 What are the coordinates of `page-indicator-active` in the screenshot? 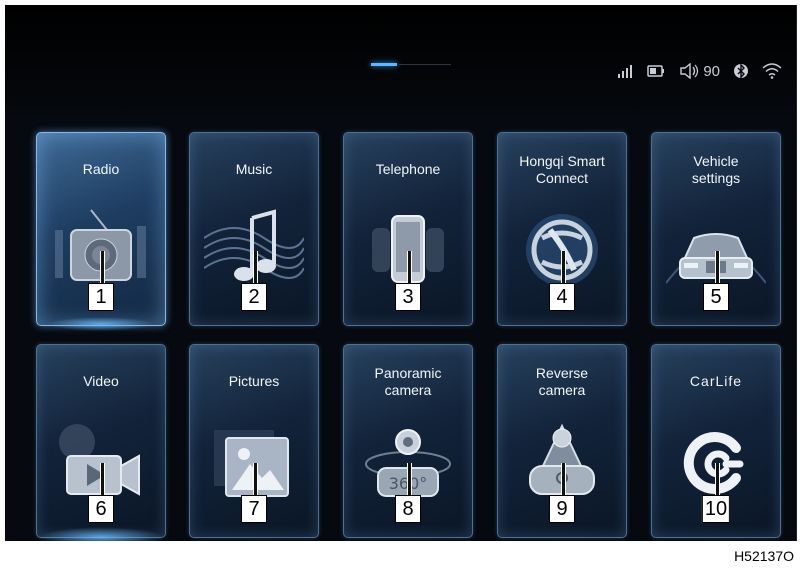 It's located at (384, 64).